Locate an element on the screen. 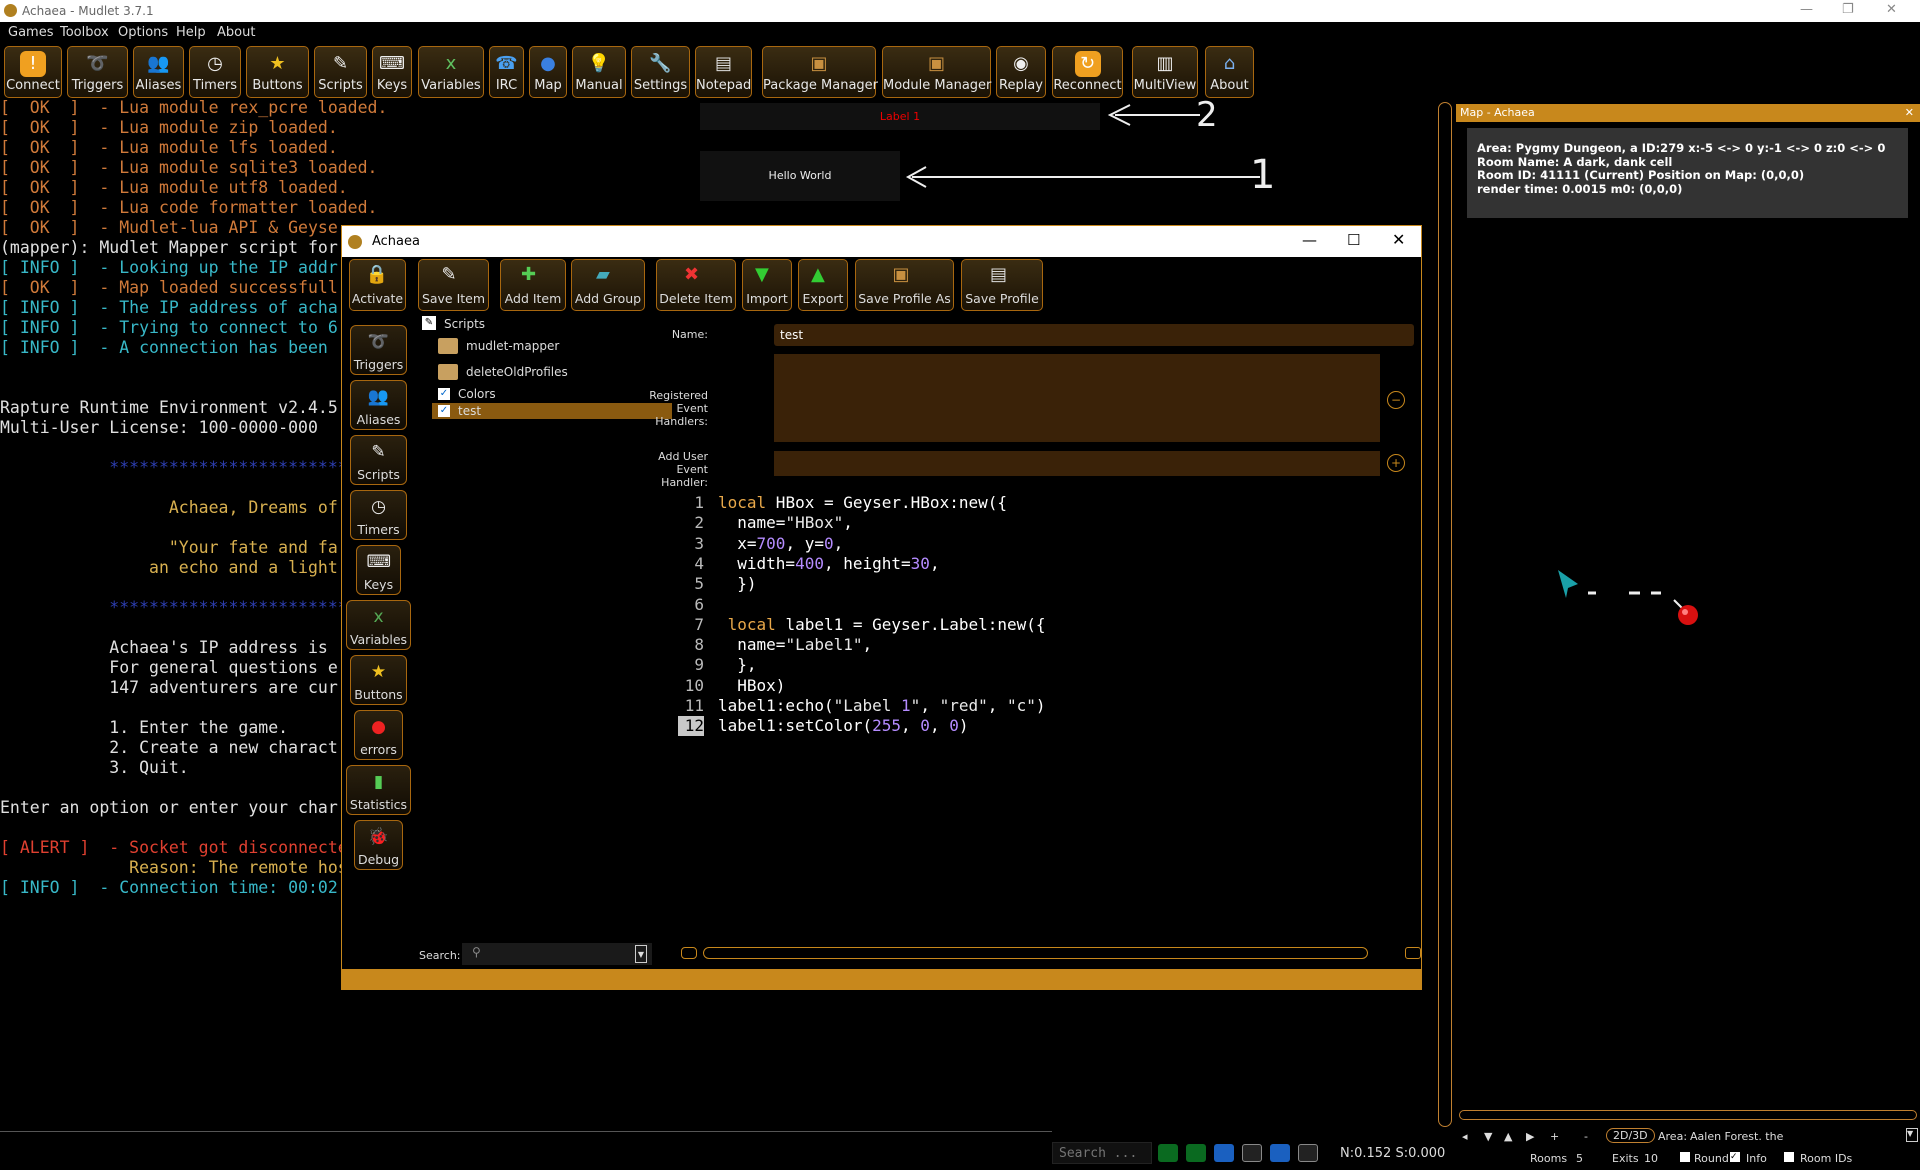 The image size is (1920, 1170). map-up-icon: ▲ is located at coordinates (1508, 1136).